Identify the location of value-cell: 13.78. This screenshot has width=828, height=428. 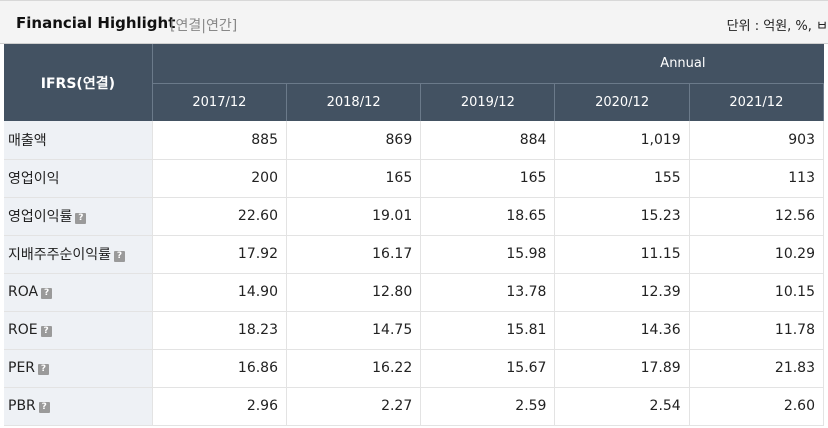
(488, 292).